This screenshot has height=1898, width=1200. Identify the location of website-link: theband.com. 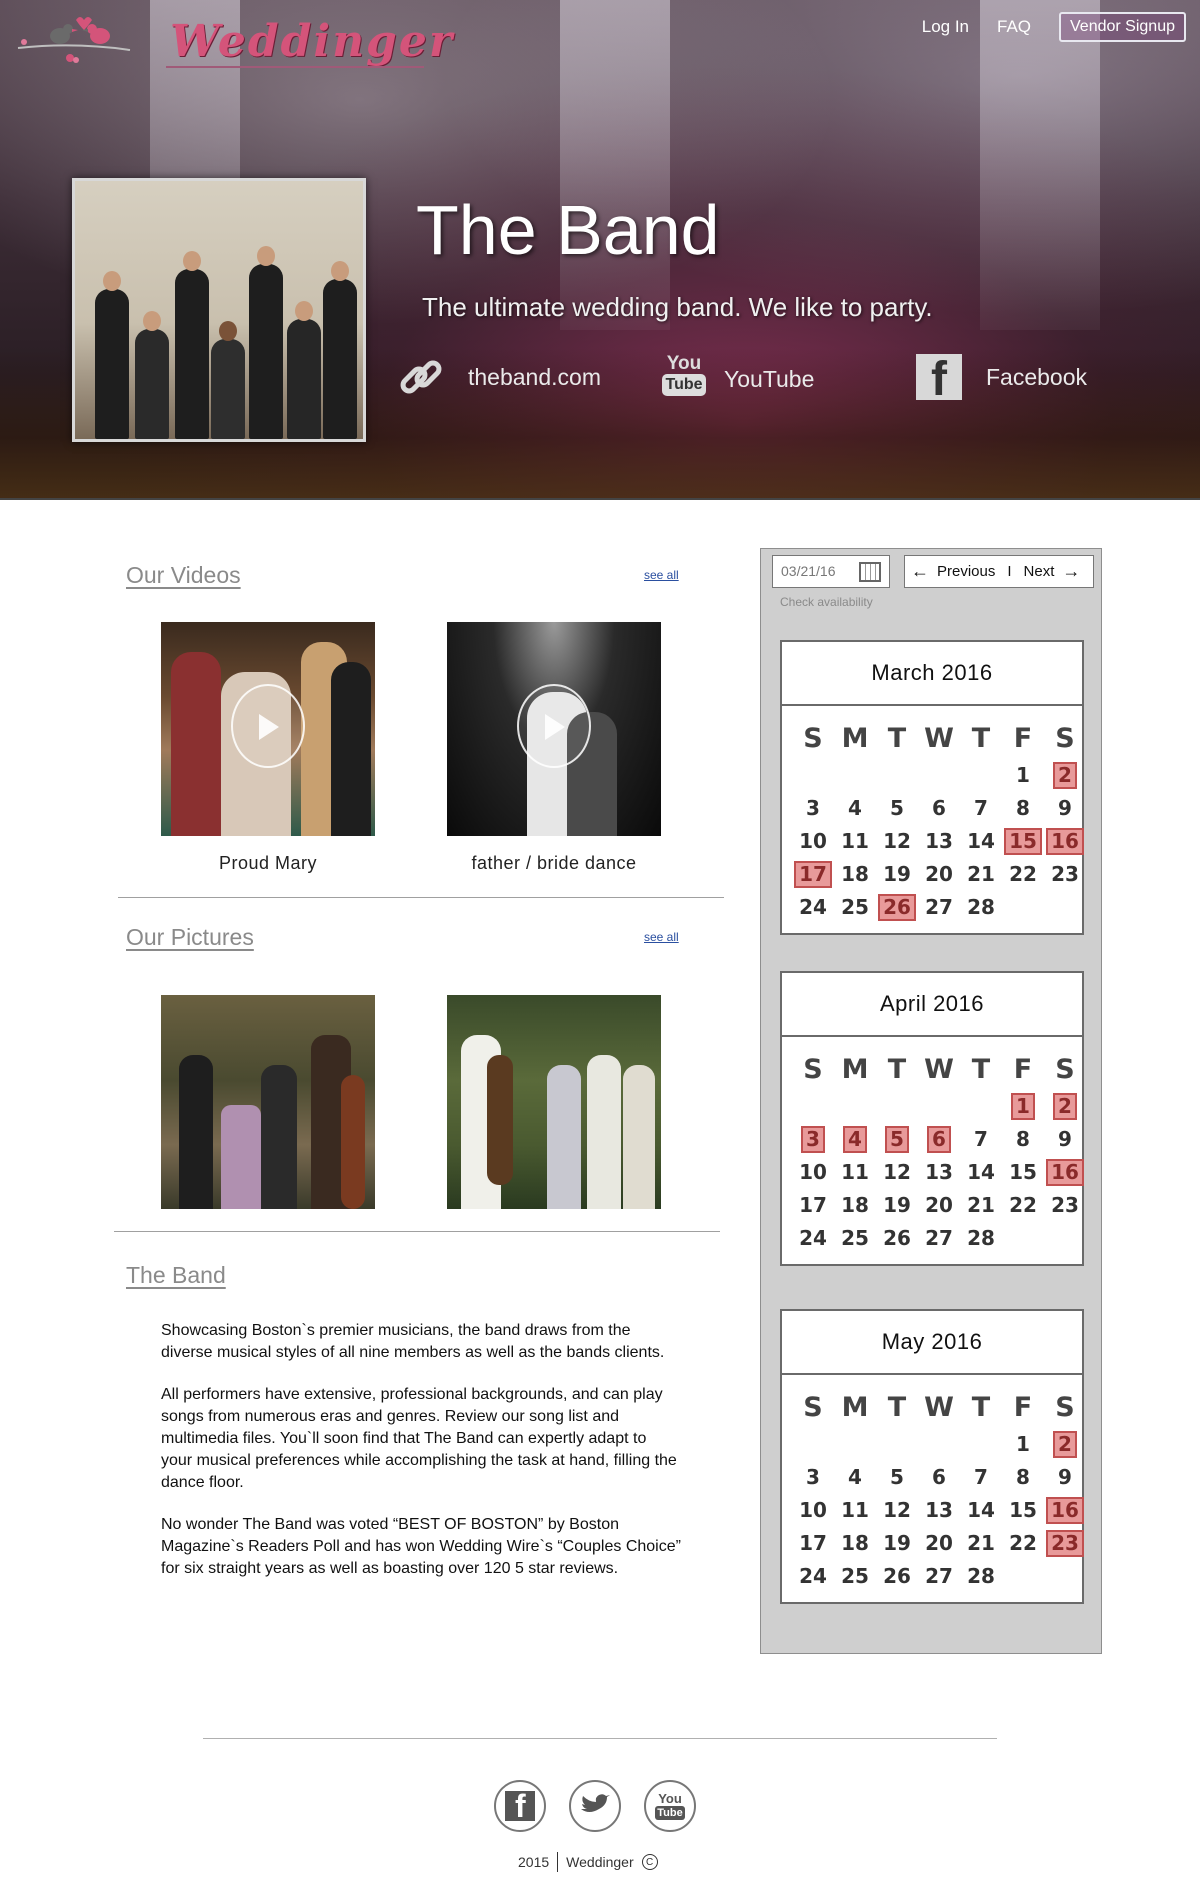
(499, 377).